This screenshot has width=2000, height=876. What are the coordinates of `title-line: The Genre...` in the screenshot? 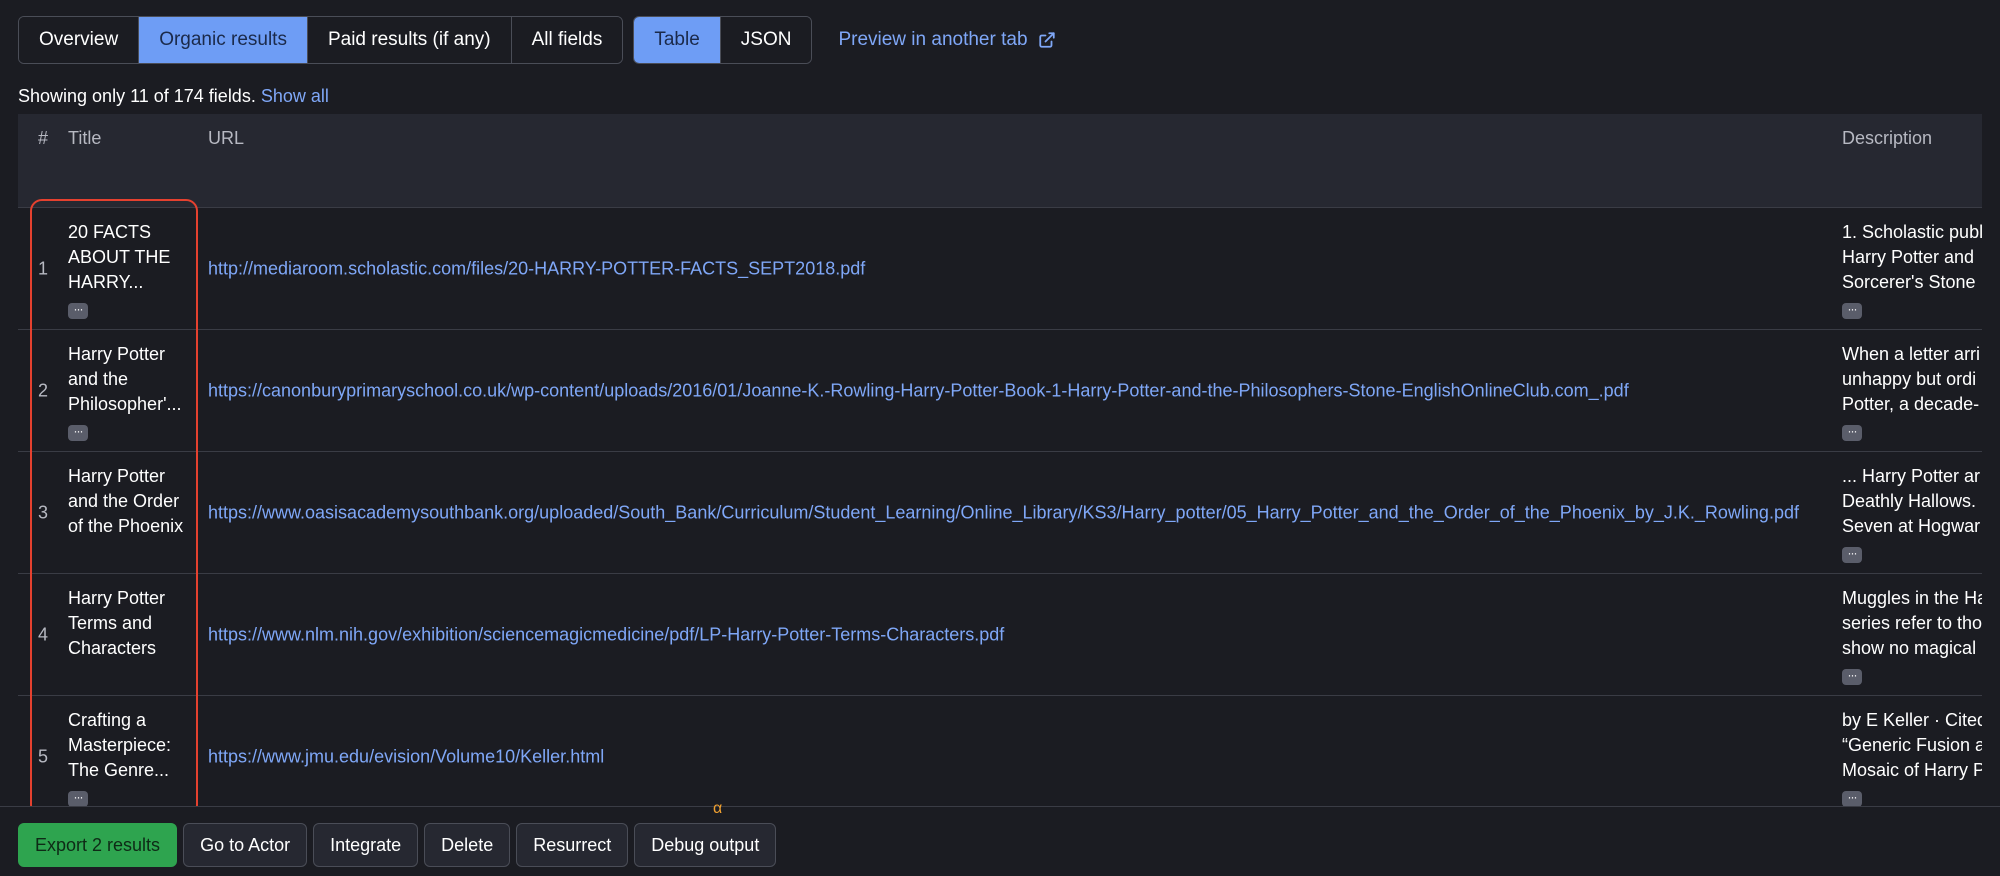 It's located at (119, 770).